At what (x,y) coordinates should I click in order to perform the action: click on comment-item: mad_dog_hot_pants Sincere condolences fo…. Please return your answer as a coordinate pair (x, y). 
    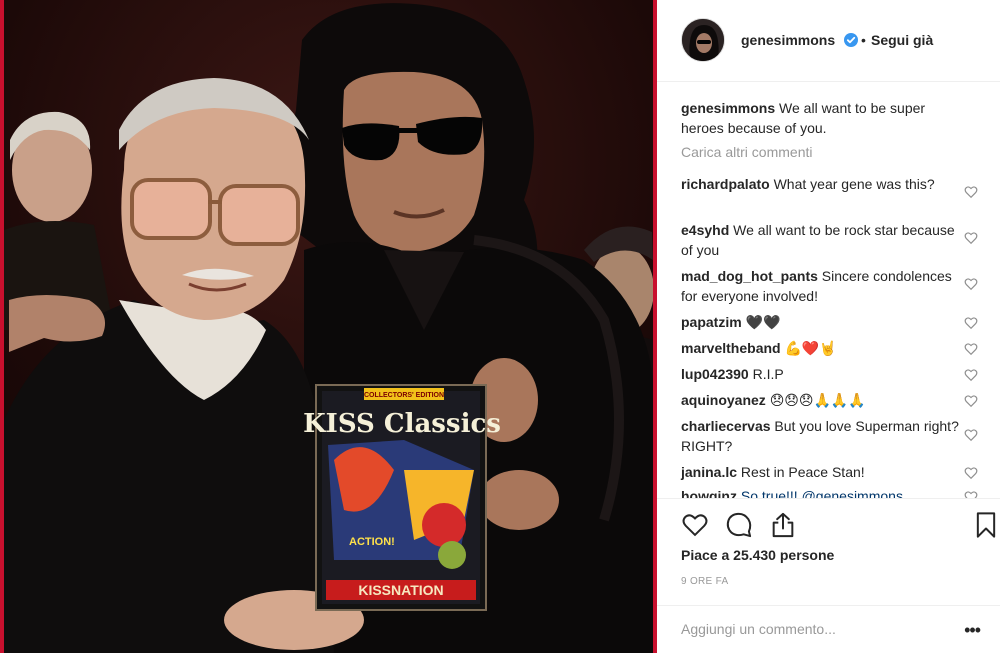
    Looking at the image, I should click on (821, 286).